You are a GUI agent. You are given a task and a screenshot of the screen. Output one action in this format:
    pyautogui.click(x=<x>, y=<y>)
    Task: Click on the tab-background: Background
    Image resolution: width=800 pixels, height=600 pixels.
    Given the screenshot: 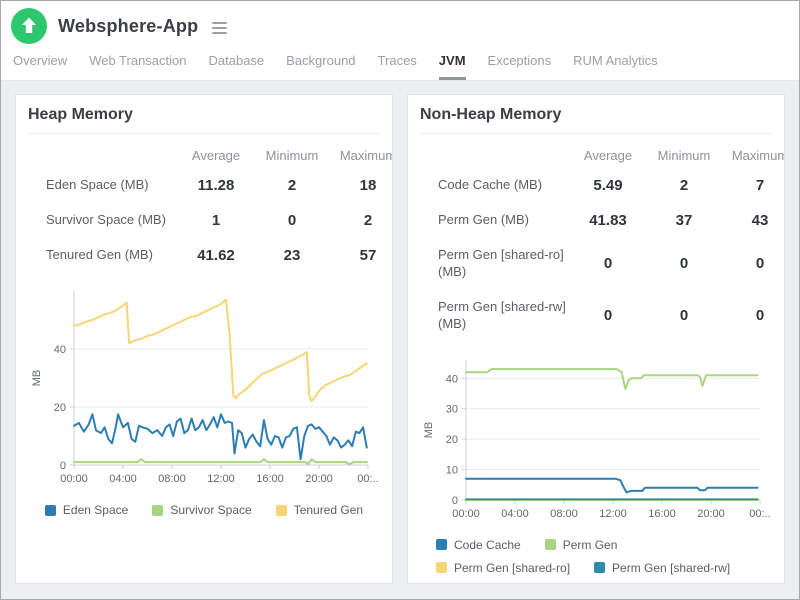 What is the action you would take?
    pyautogui.click(x=320, y=66)
    